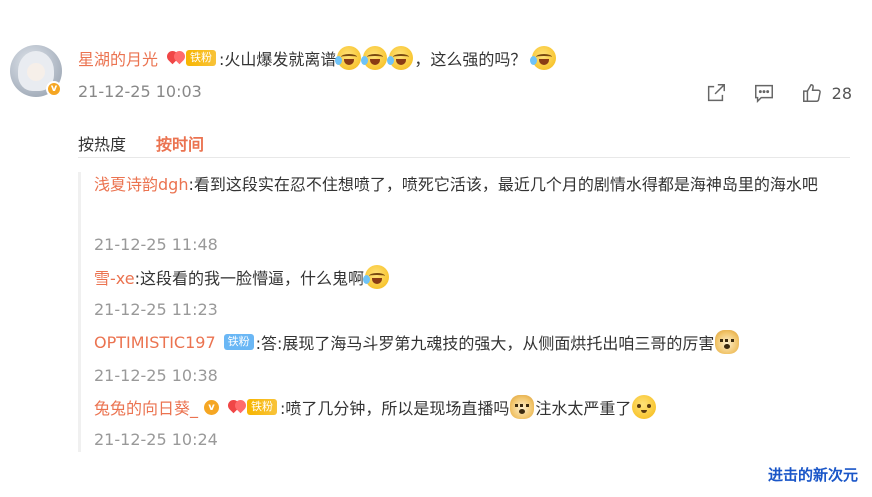 This screenshot has width=872, height=497. I want to click on main-comment-line: 星湖的月光 铁粉 :火山爆发就离谱 ，这么强的吗？, so click(317, 58).